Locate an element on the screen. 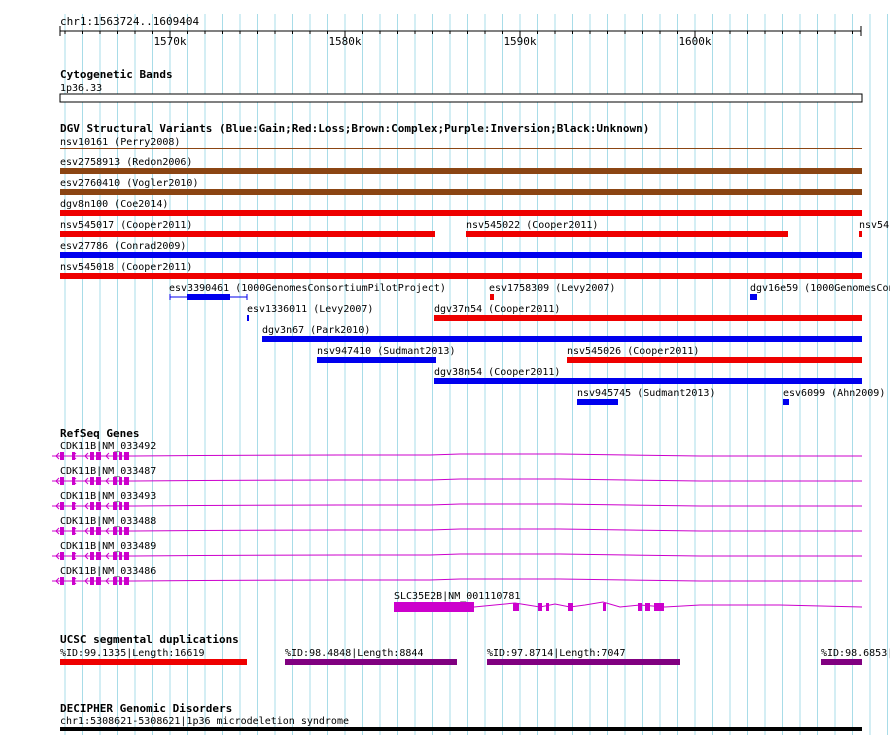 The width and height of the screenshot is (890, 735). feature-label: dgv8n100 (Coe2014) is located at coordinates (114, 204).